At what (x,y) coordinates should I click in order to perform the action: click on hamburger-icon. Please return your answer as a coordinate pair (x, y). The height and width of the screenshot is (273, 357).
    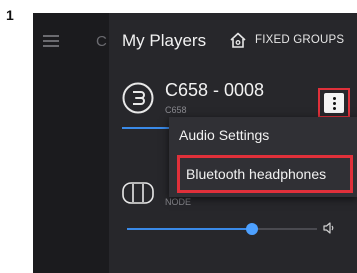
    Looking at the image, I should click on (51, 41).